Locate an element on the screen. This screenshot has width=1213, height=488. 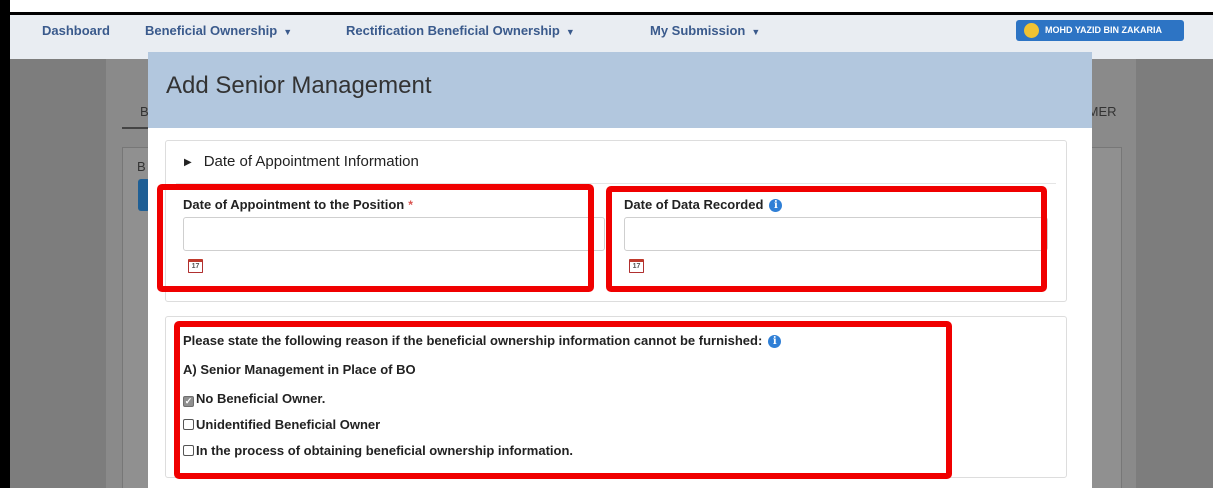
section-title: Date of Appointment Information is located at coordinates (311, 161).